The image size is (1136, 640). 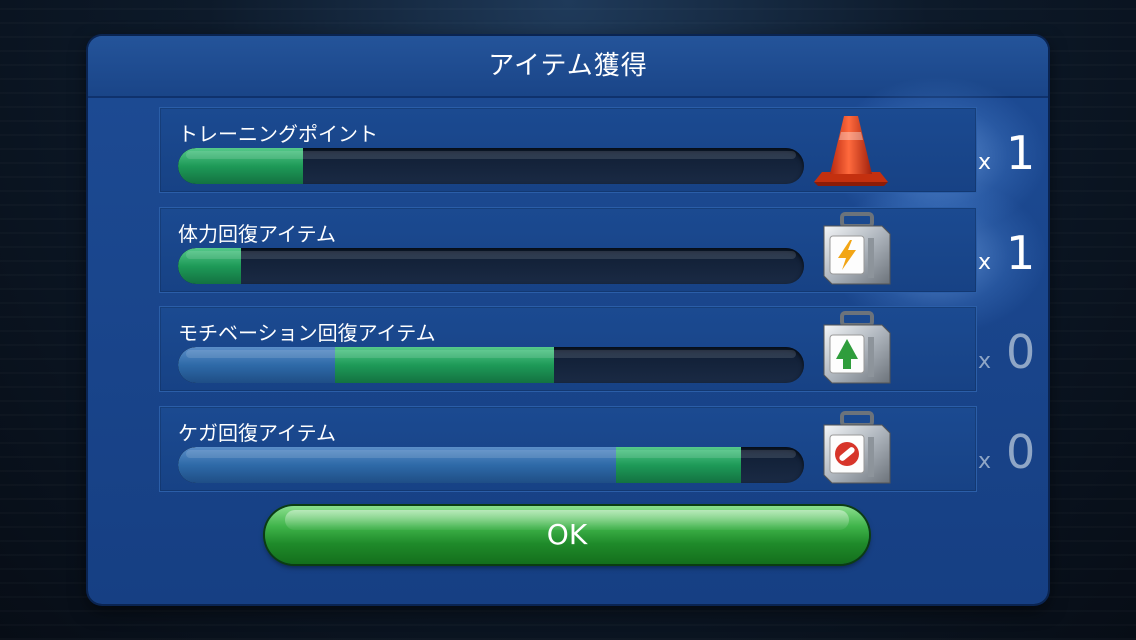 What do you see at coordinates (857, 347) in the screenshot?
I see `motivation-kit-icon` at bounding box center [857, 347].